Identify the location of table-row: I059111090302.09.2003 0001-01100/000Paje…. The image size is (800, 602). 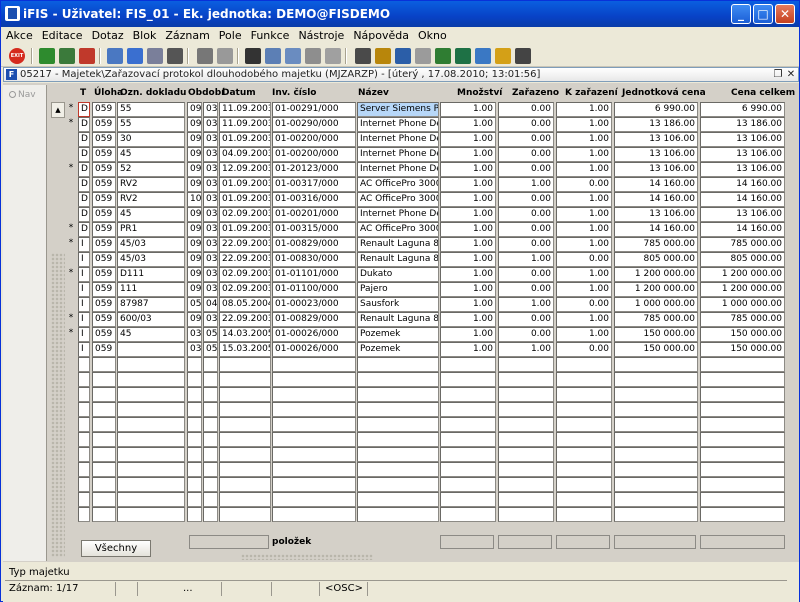
(426, 289).